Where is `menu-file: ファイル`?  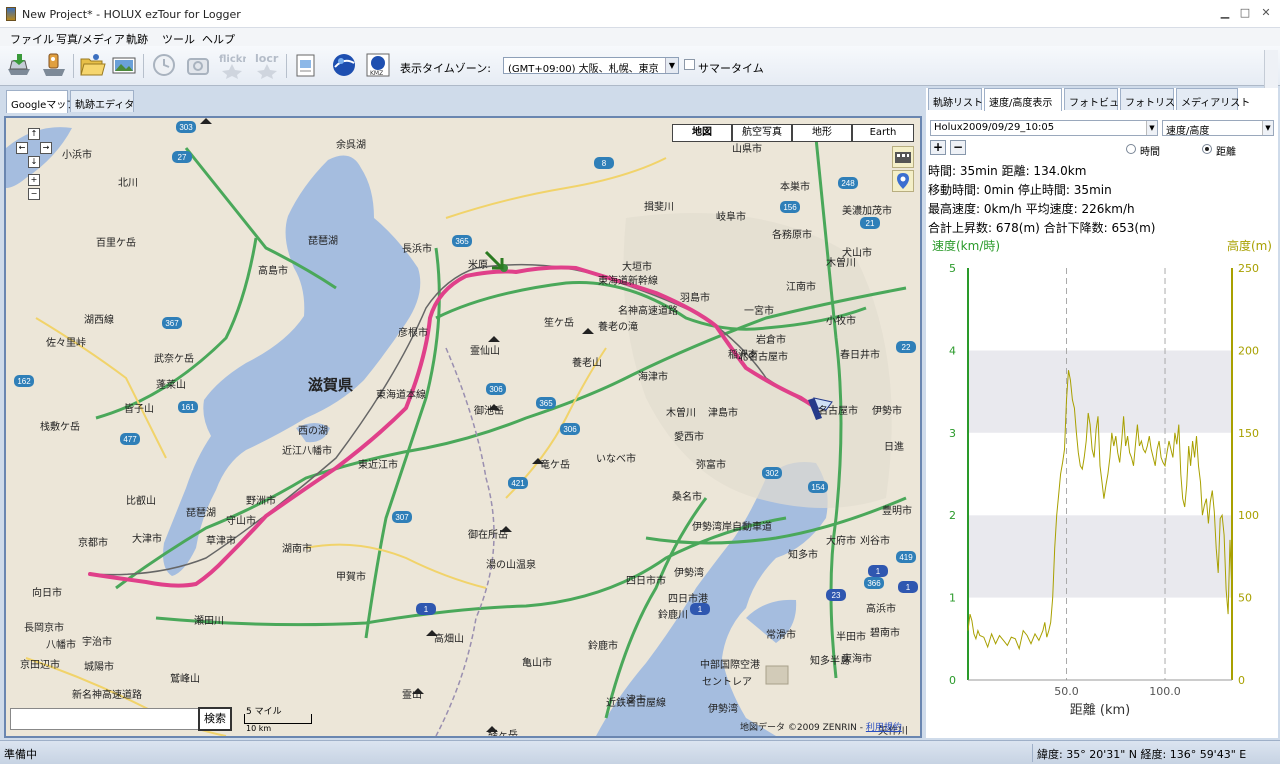
menu-file: ファイル is located at coordinates (32, 39).